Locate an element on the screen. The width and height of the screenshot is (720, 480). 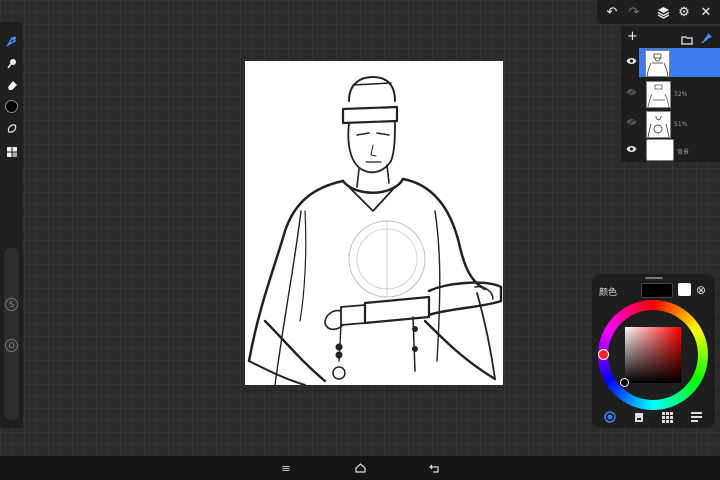
close-color-panel-button: ⊗ is located at coordinates (701, 290).